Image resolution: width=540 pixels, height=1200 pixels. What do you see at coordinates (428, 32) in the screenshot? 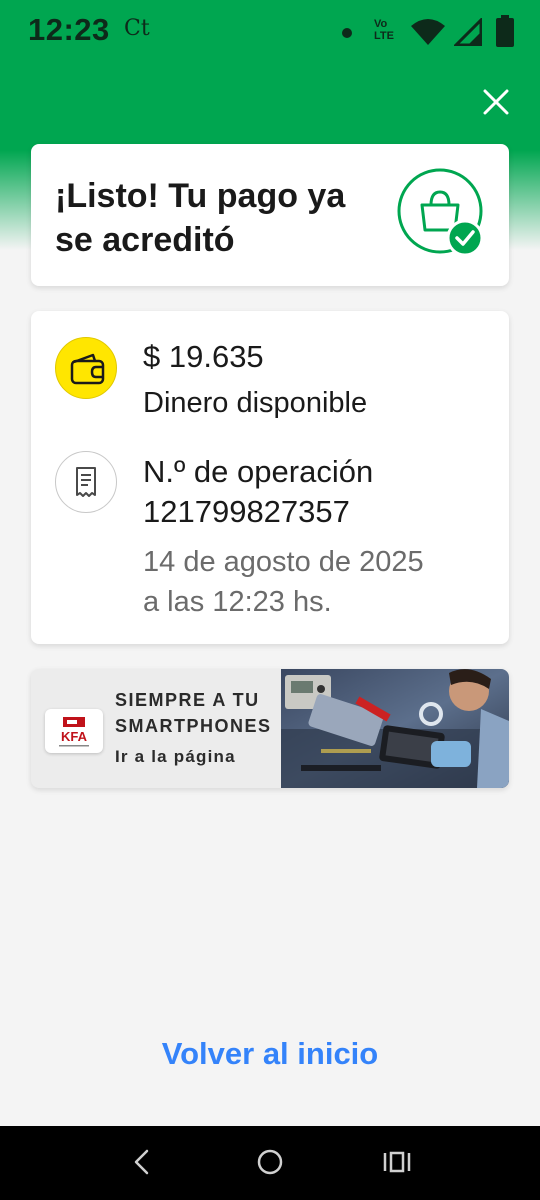
I see `wifi-icon` at bounding box center [428, 32].